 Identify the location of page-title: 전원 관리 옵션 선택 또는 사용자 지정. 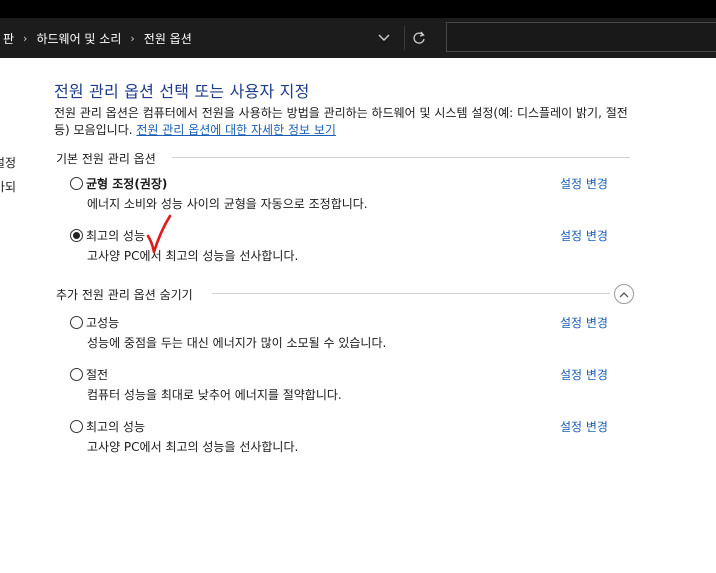
(182, 91).